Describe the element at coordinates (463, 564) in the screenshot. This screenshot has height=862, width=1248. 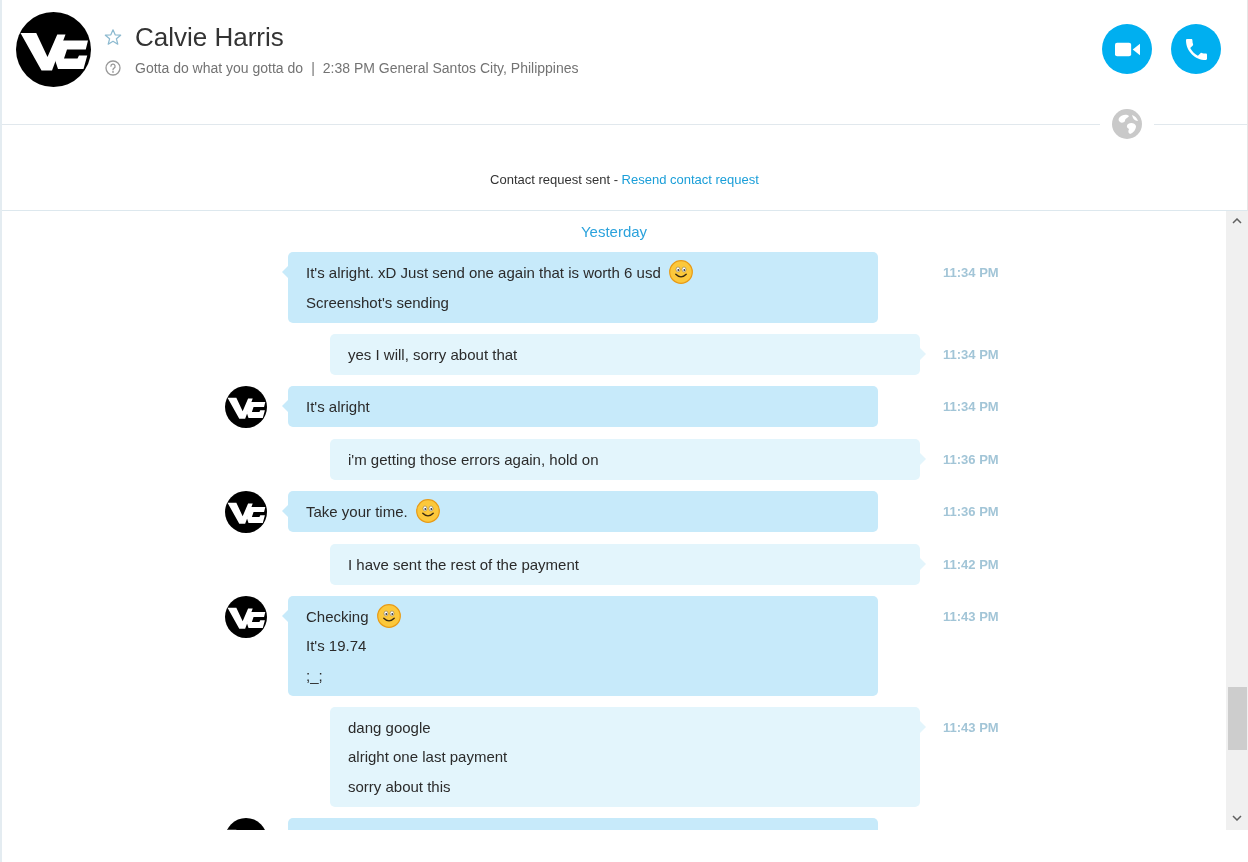
I see `message-text: I have sent the rest of the payment` at that location.